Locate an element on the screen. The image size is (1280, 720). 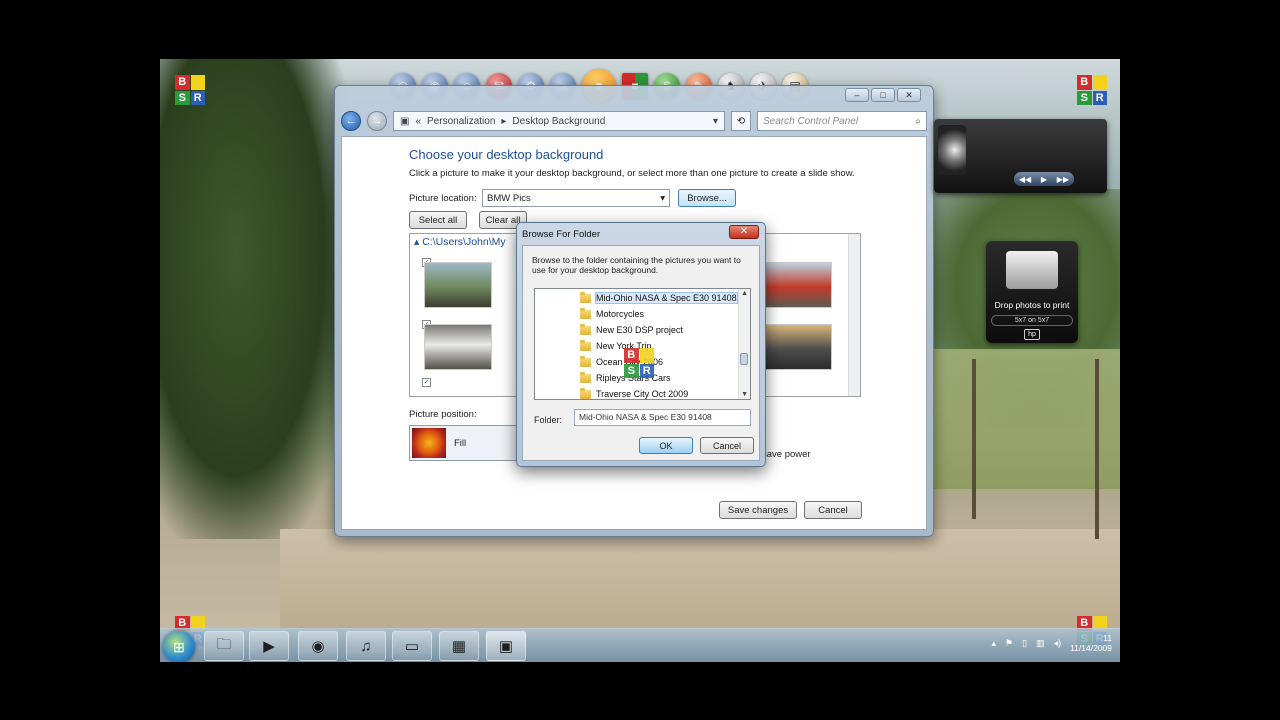
tree-item: Motorcycles is located at coordinates (612, 314).